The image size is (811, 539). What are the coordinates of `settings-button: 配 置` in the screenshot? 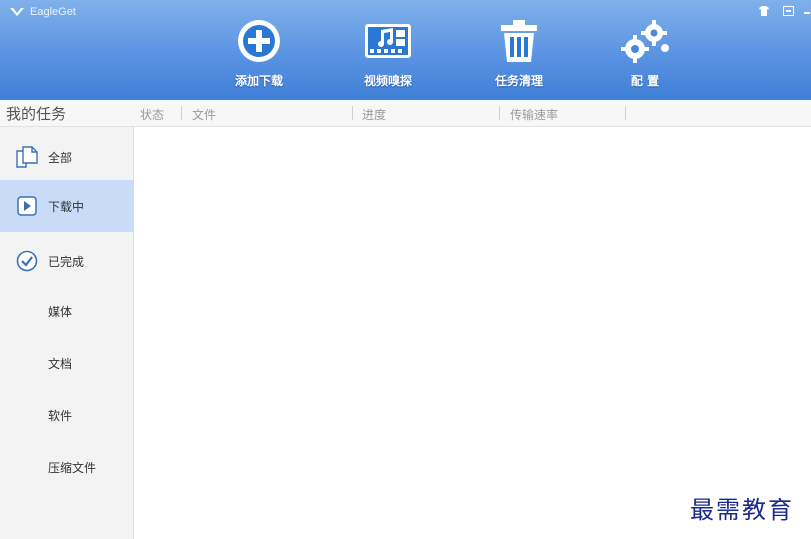 It's located at (645, 53).